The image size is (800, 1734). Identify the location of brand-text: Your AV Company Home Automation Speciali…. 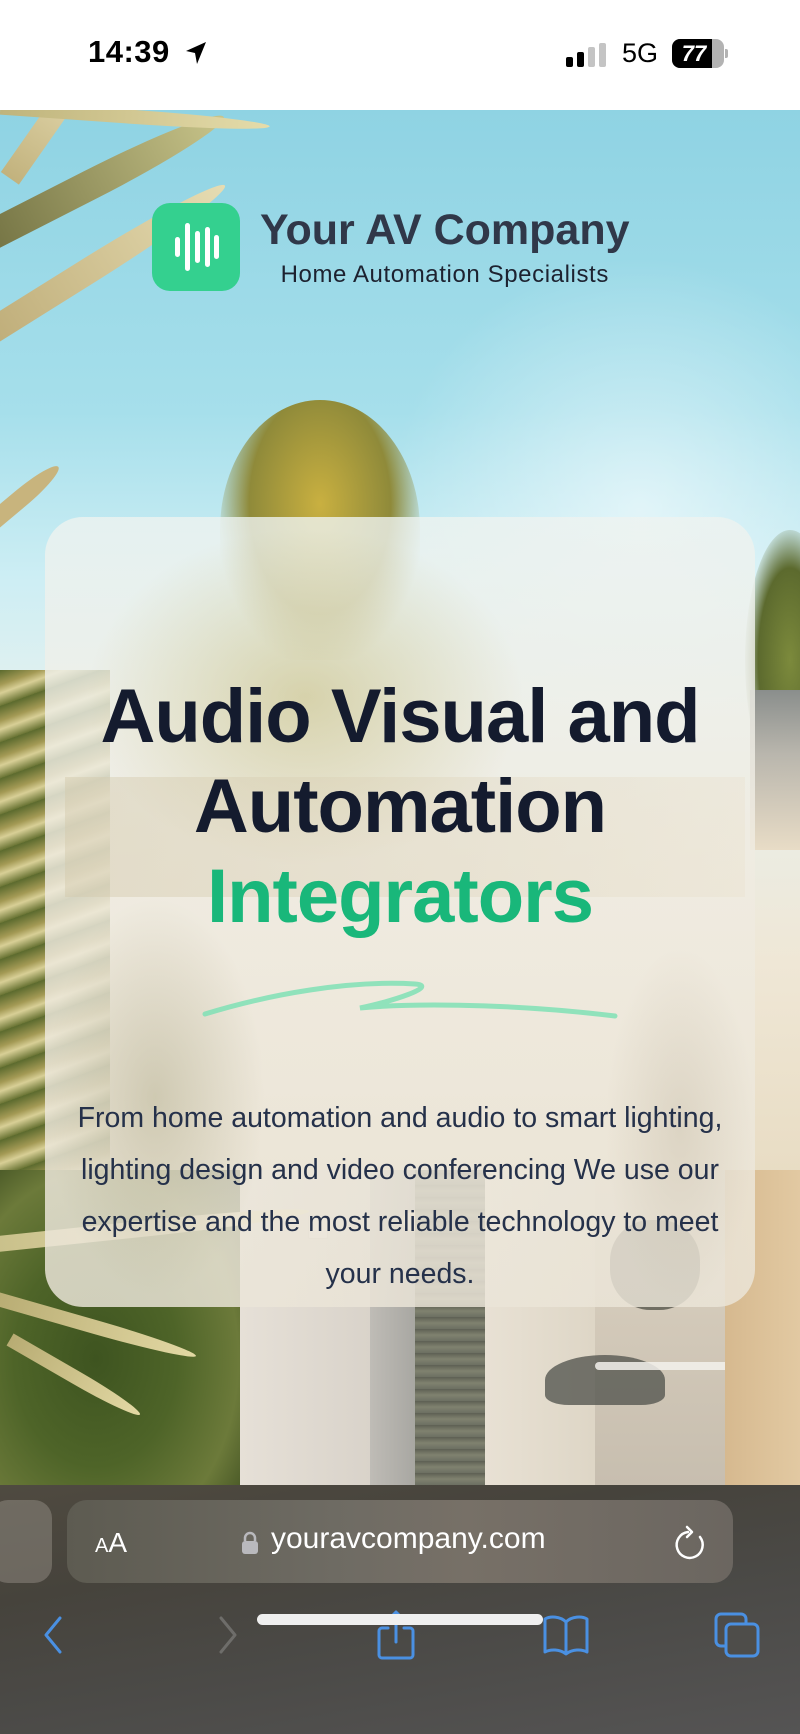
(445, 247).